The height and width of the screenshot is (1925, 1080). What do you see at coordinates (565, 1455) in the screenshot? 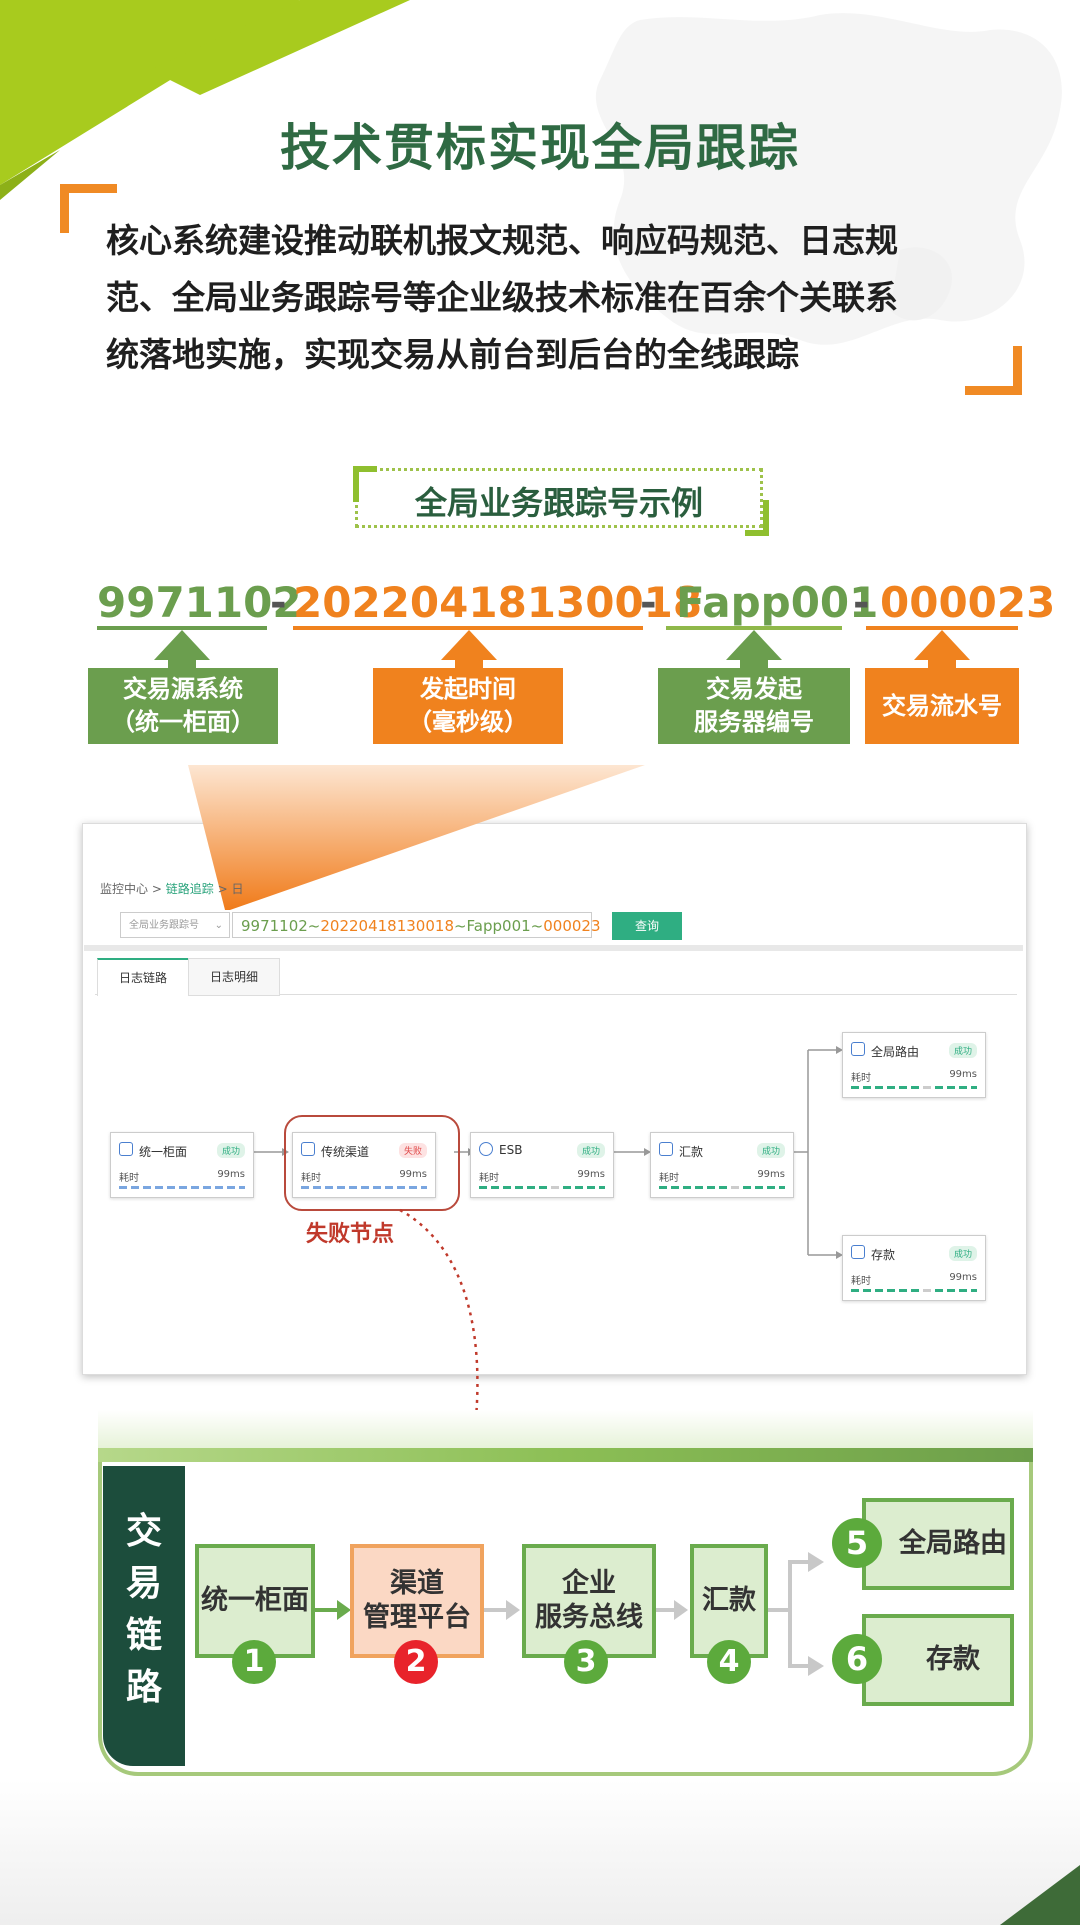
I see `chain-header-bar` at bounding box center [565, 1455].